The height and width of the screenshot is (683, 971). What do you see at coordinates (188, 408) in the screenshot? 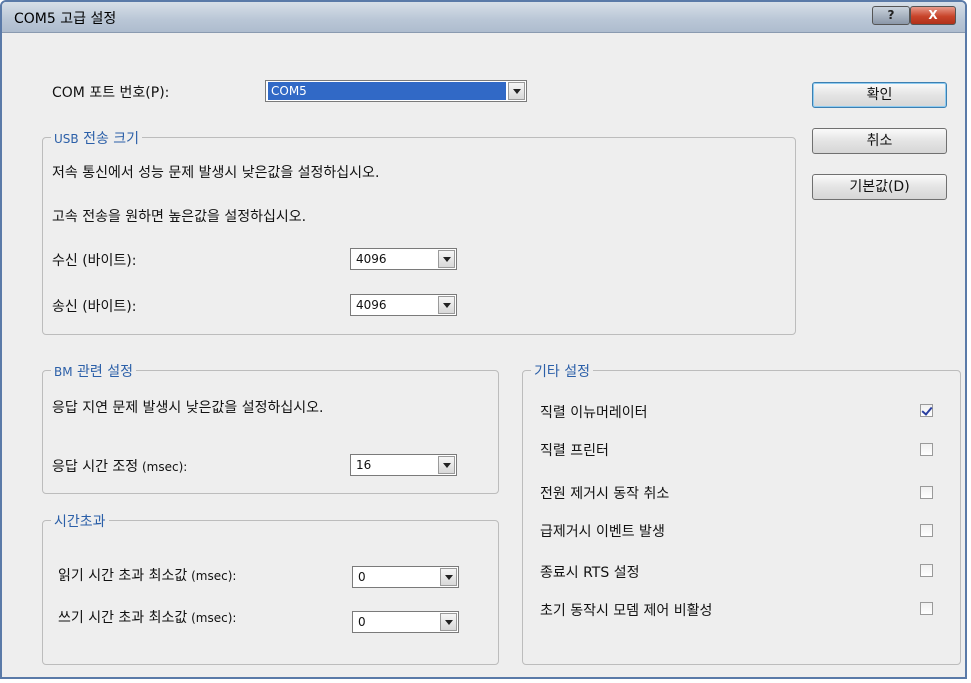
I see `bm-desc: 응답 지연 문제 발생시 낮은값을 설정하십시오.` at bounding box center [188, 408].